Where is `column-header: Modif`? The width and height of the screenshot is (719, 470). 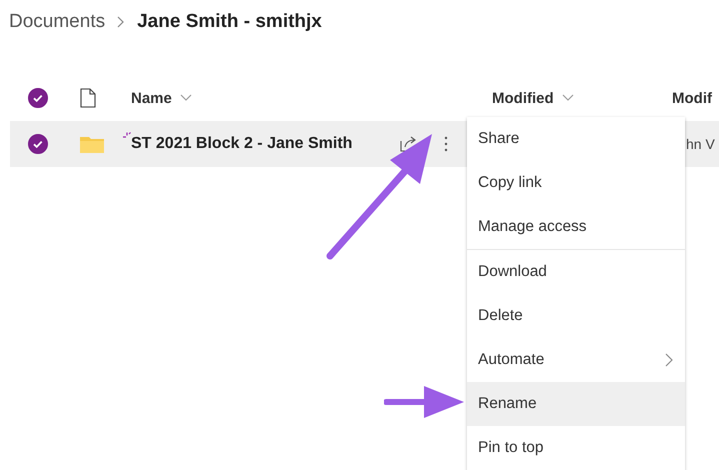 column-header: Modif is located at coordinates (692, 98).